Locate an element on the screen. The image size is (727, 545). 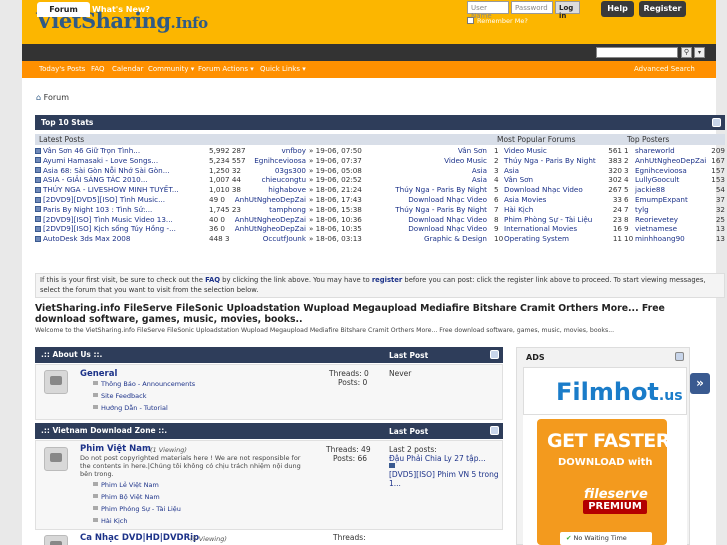
forum-phim-viet-nam-link: Phim Việt Nam is located at coordinates (115, 449).